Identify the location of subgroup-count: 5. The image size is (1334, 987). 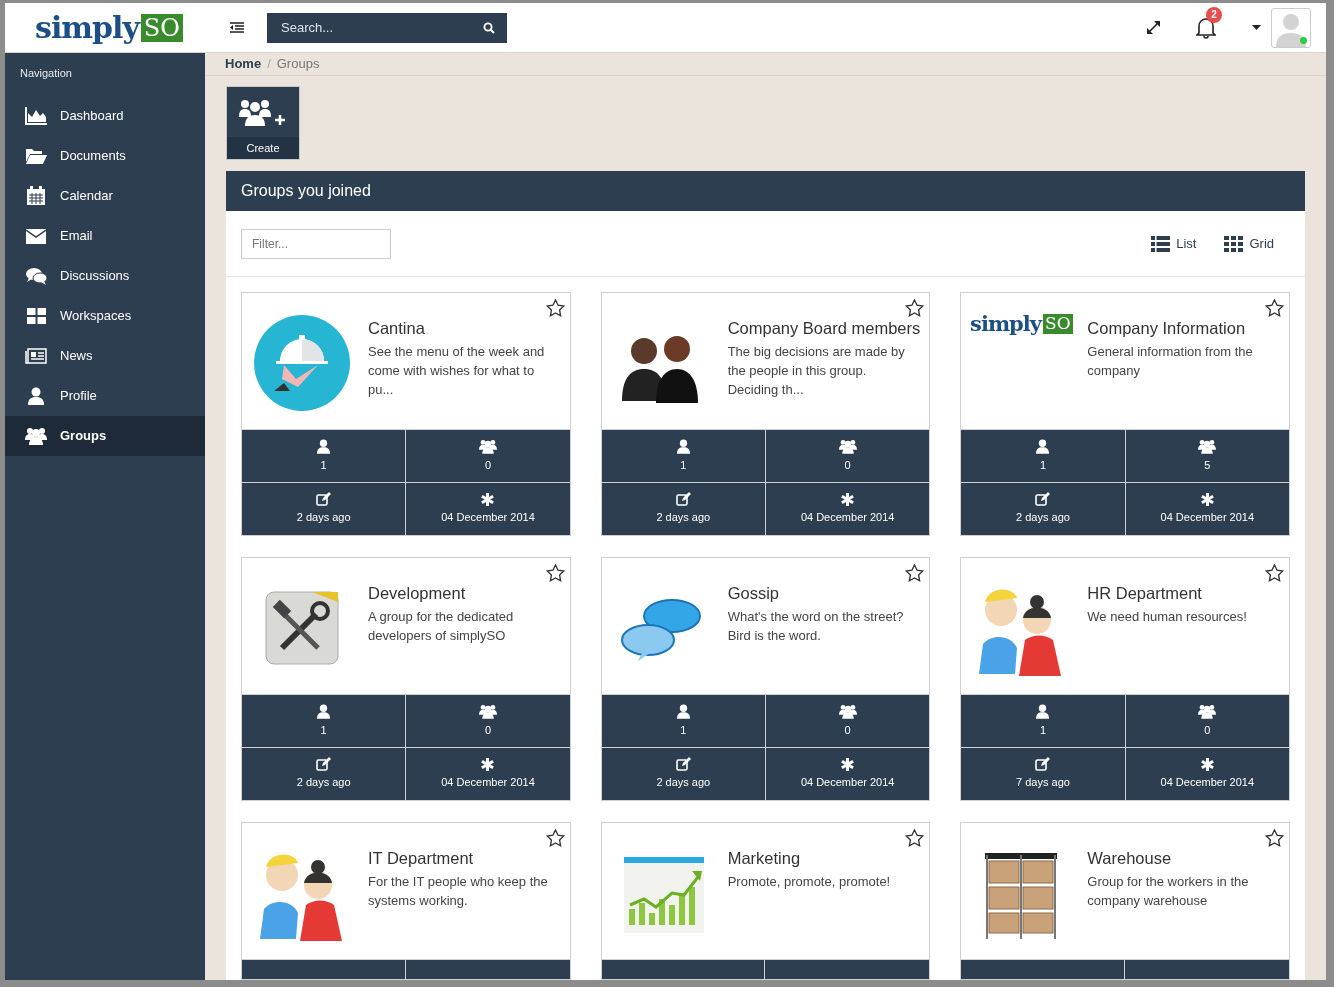
(1207, 465).